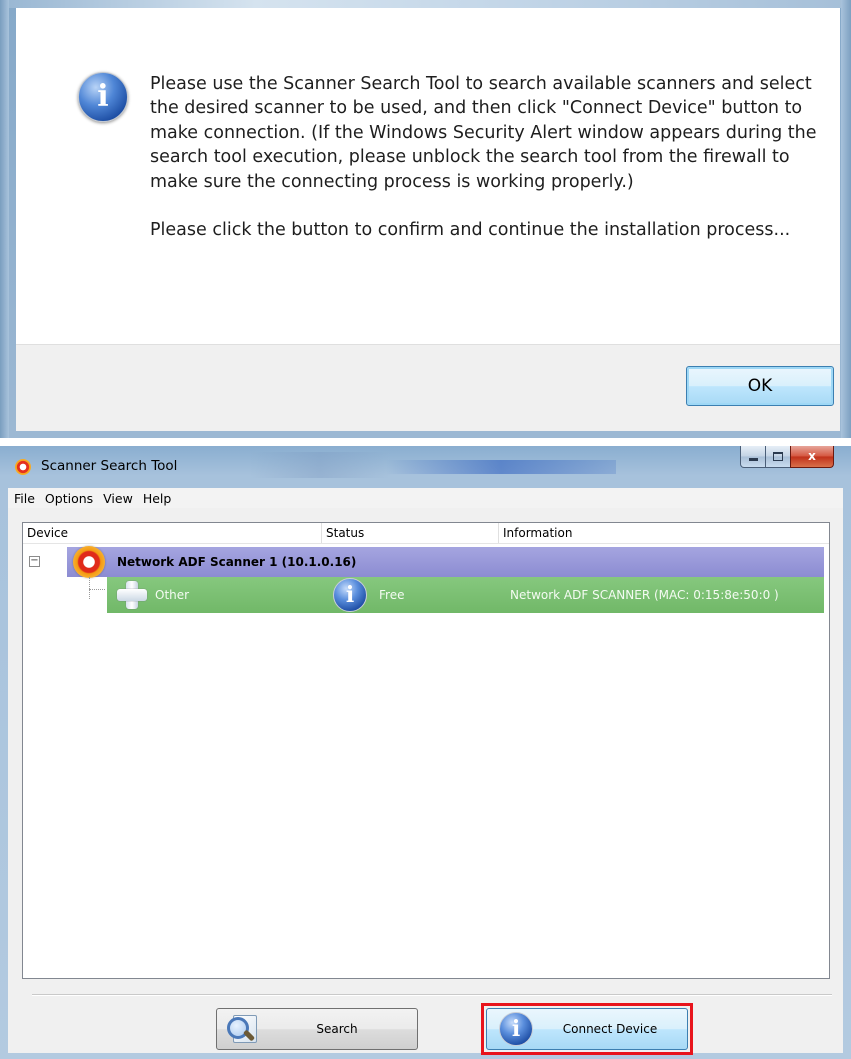 The image size is (851, 1059). What do you see at coordinates (172, 595) in the screenshot?
I see `device-type: Other` at bounding box center [172, 595].